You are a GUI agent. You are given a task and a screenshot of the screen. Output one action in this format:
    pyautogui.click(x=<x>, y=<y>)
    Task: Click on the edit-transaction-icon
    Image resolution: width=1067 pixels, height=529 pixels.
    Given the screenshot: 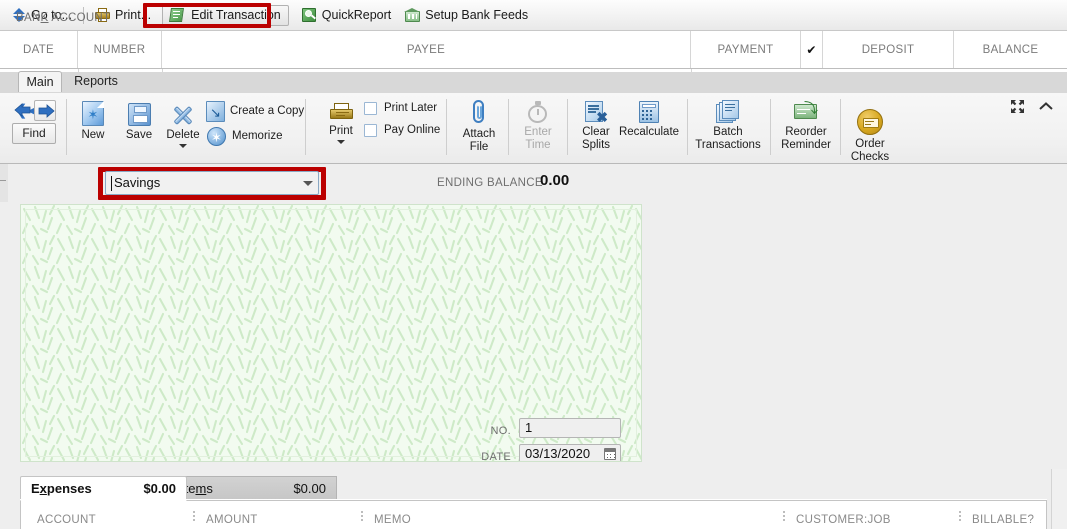 What is the action you would take?
    pyautogui.click(x=177, y=15)
    